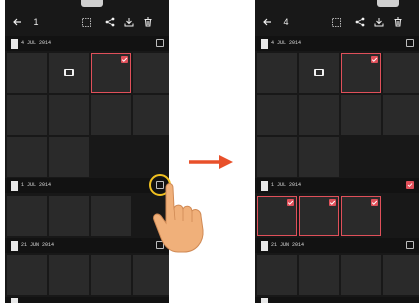  I want to click on section-checkbox-checked, so click(410, 185).